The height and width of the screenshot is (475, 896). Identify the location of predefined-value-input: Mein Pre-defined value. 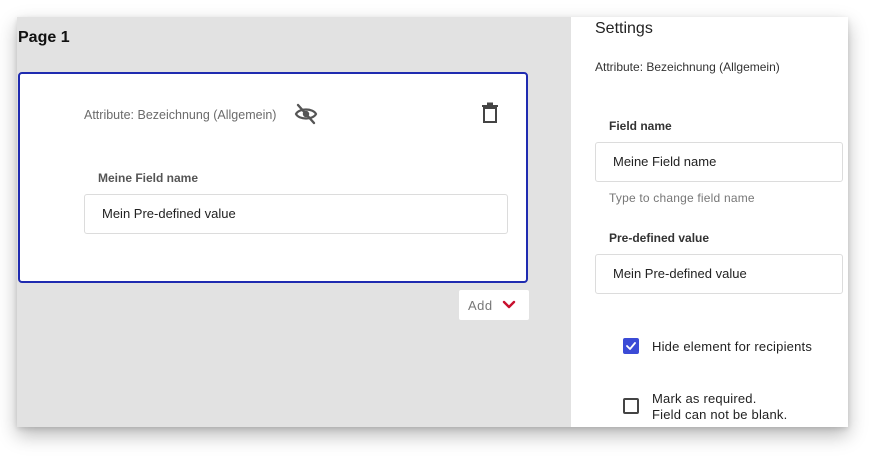
(719, 274).